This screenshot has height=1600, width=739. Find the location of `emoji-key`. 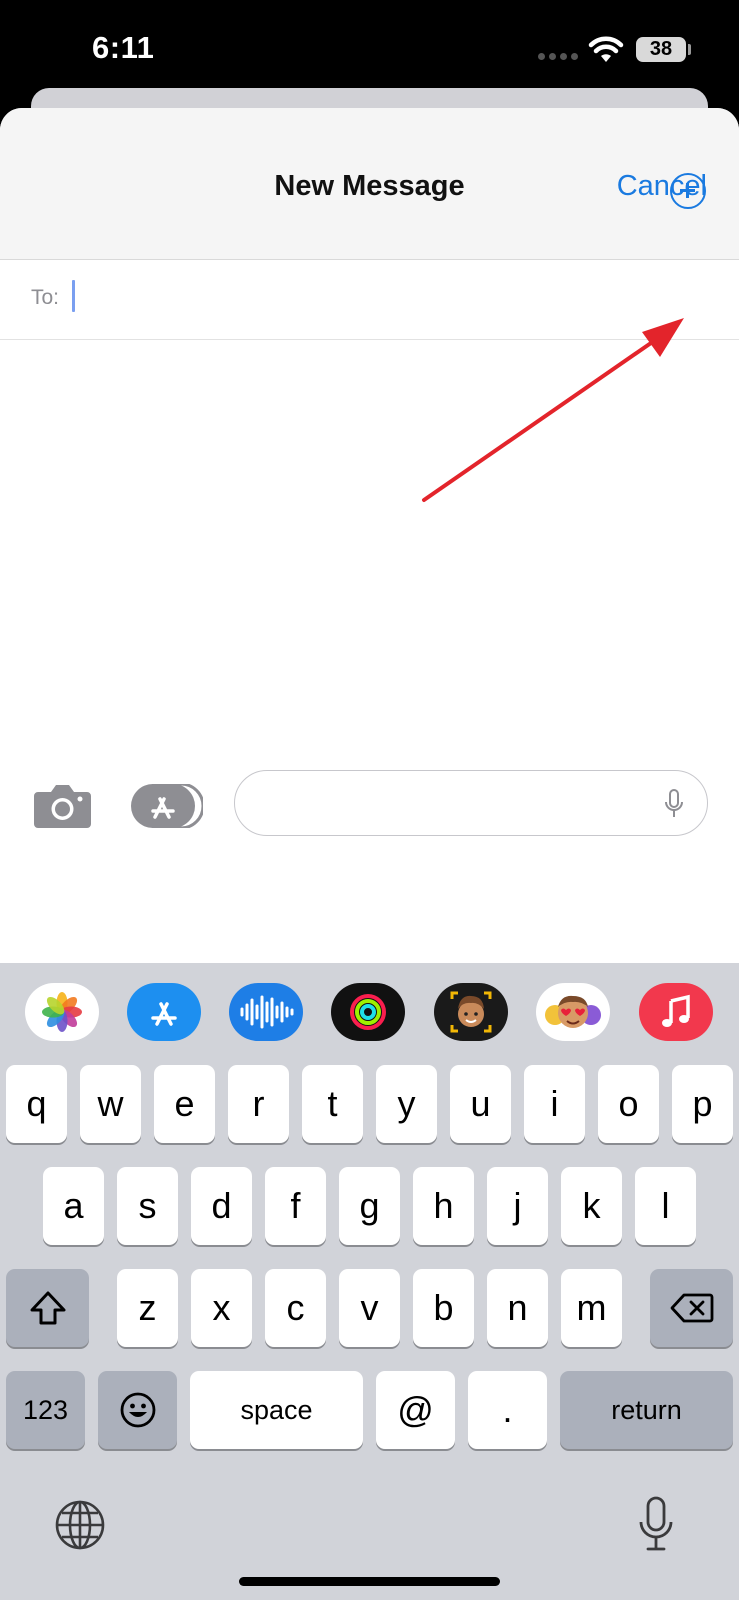

emoji-key is located at coordinates (137, 1410).